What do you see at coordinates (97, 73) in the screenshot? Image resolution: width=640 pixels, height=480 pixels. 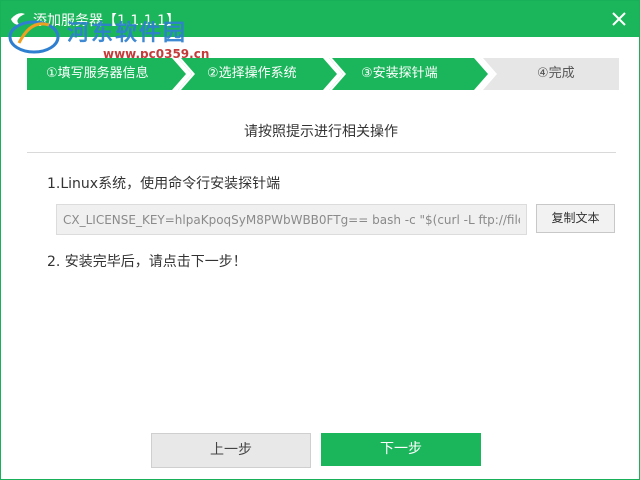 I see `step-label: ①填写服务器信息` at bounding box center [97, 73].